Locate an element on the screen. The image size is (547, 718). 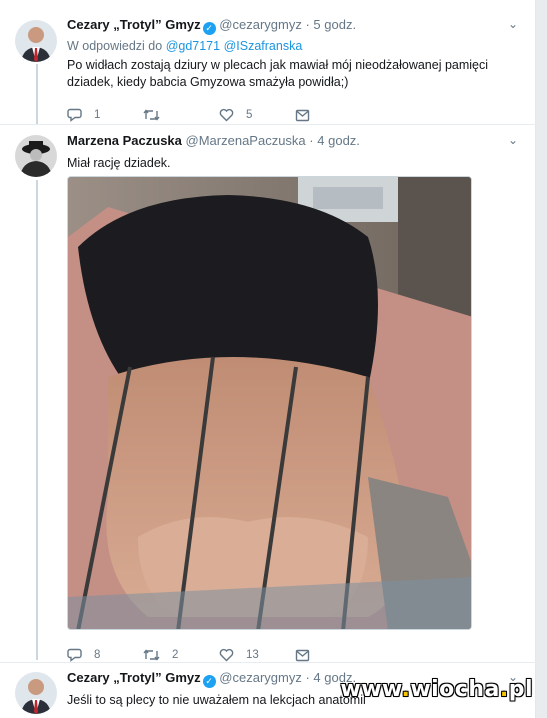
site-watermark: www.wiocha.pl is located at coordinates (436, 689).